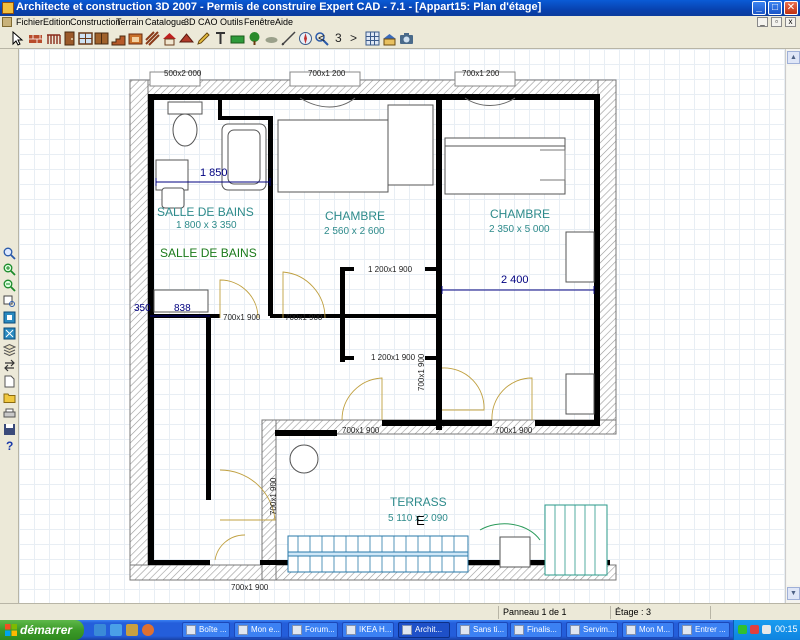  Describe the element at coordinates (42, 630) in the screenshot. I see `start-button: démarrer` at that location.